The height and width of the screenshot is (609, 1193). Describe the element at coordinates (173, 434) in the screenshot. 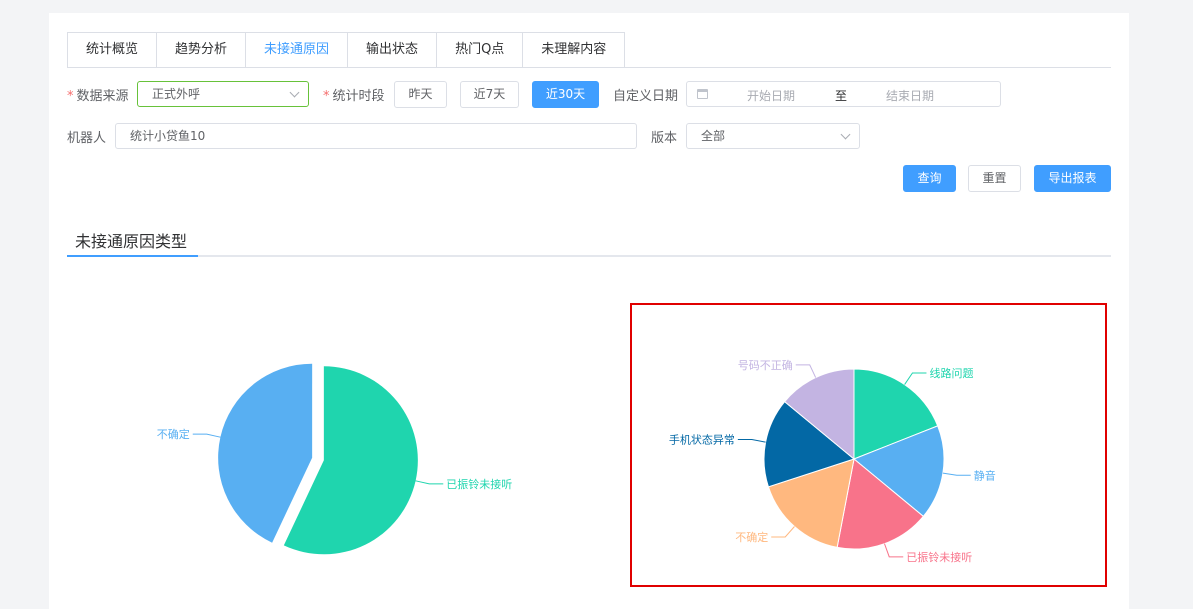

I see `pie-label: 不确定` at that location.